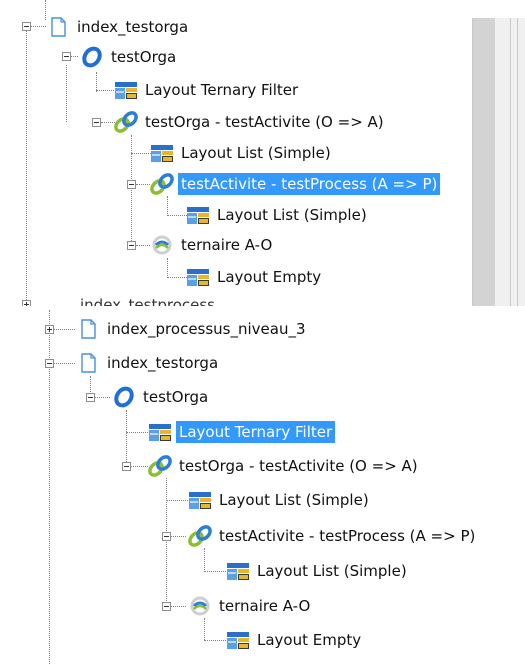 Image resolution: width=525 pixels, height=664 pixels. What do you see at coordinates (49, 329) in the screenshot?
I see `expand-toggle` at bounding box center [49, 329].